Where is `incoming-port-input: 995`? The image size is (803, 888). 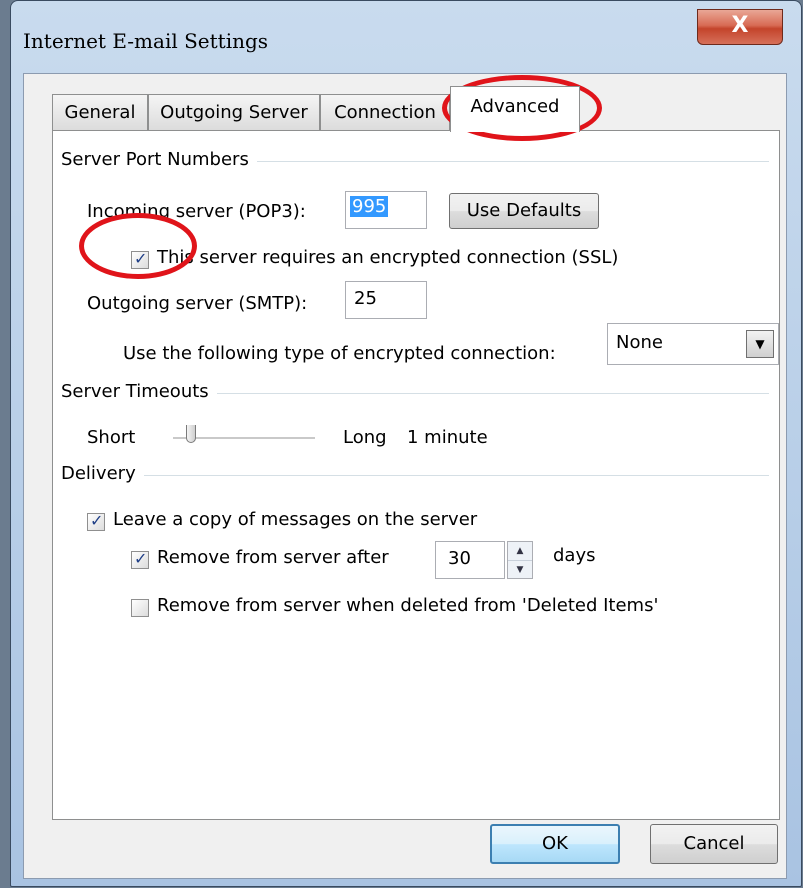
incoming-port-input: 995 is located at coordinates (386, 210).